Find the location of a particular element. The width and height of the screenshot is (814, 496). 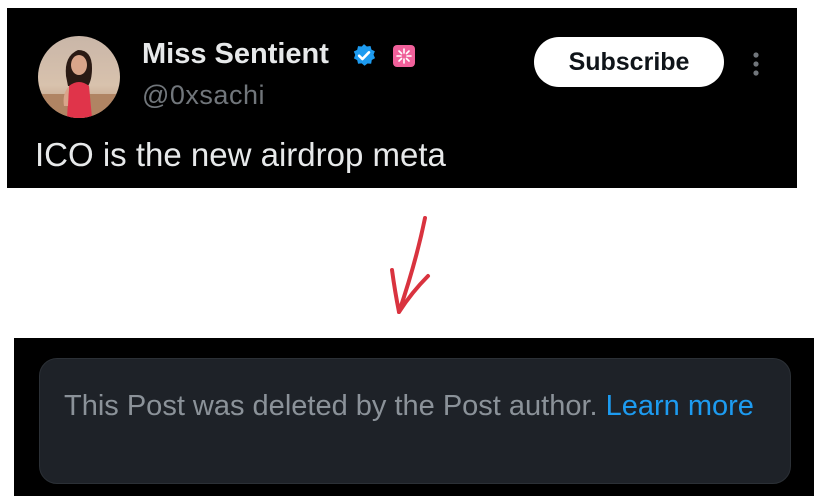

down-arrow-icon is located at coordinates (410, 265).